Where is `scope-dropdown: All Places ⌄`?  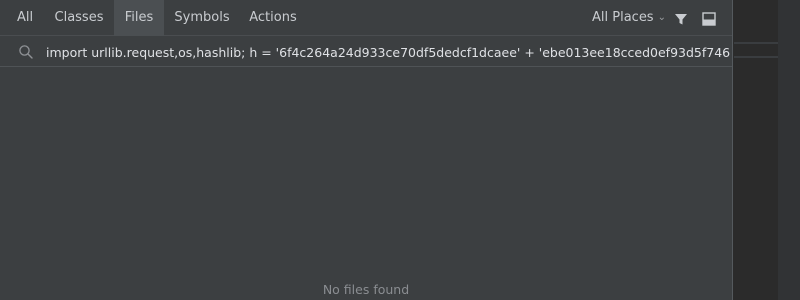
scope-dropdown: All Places ⌄ is located at coordinates (629, 18).